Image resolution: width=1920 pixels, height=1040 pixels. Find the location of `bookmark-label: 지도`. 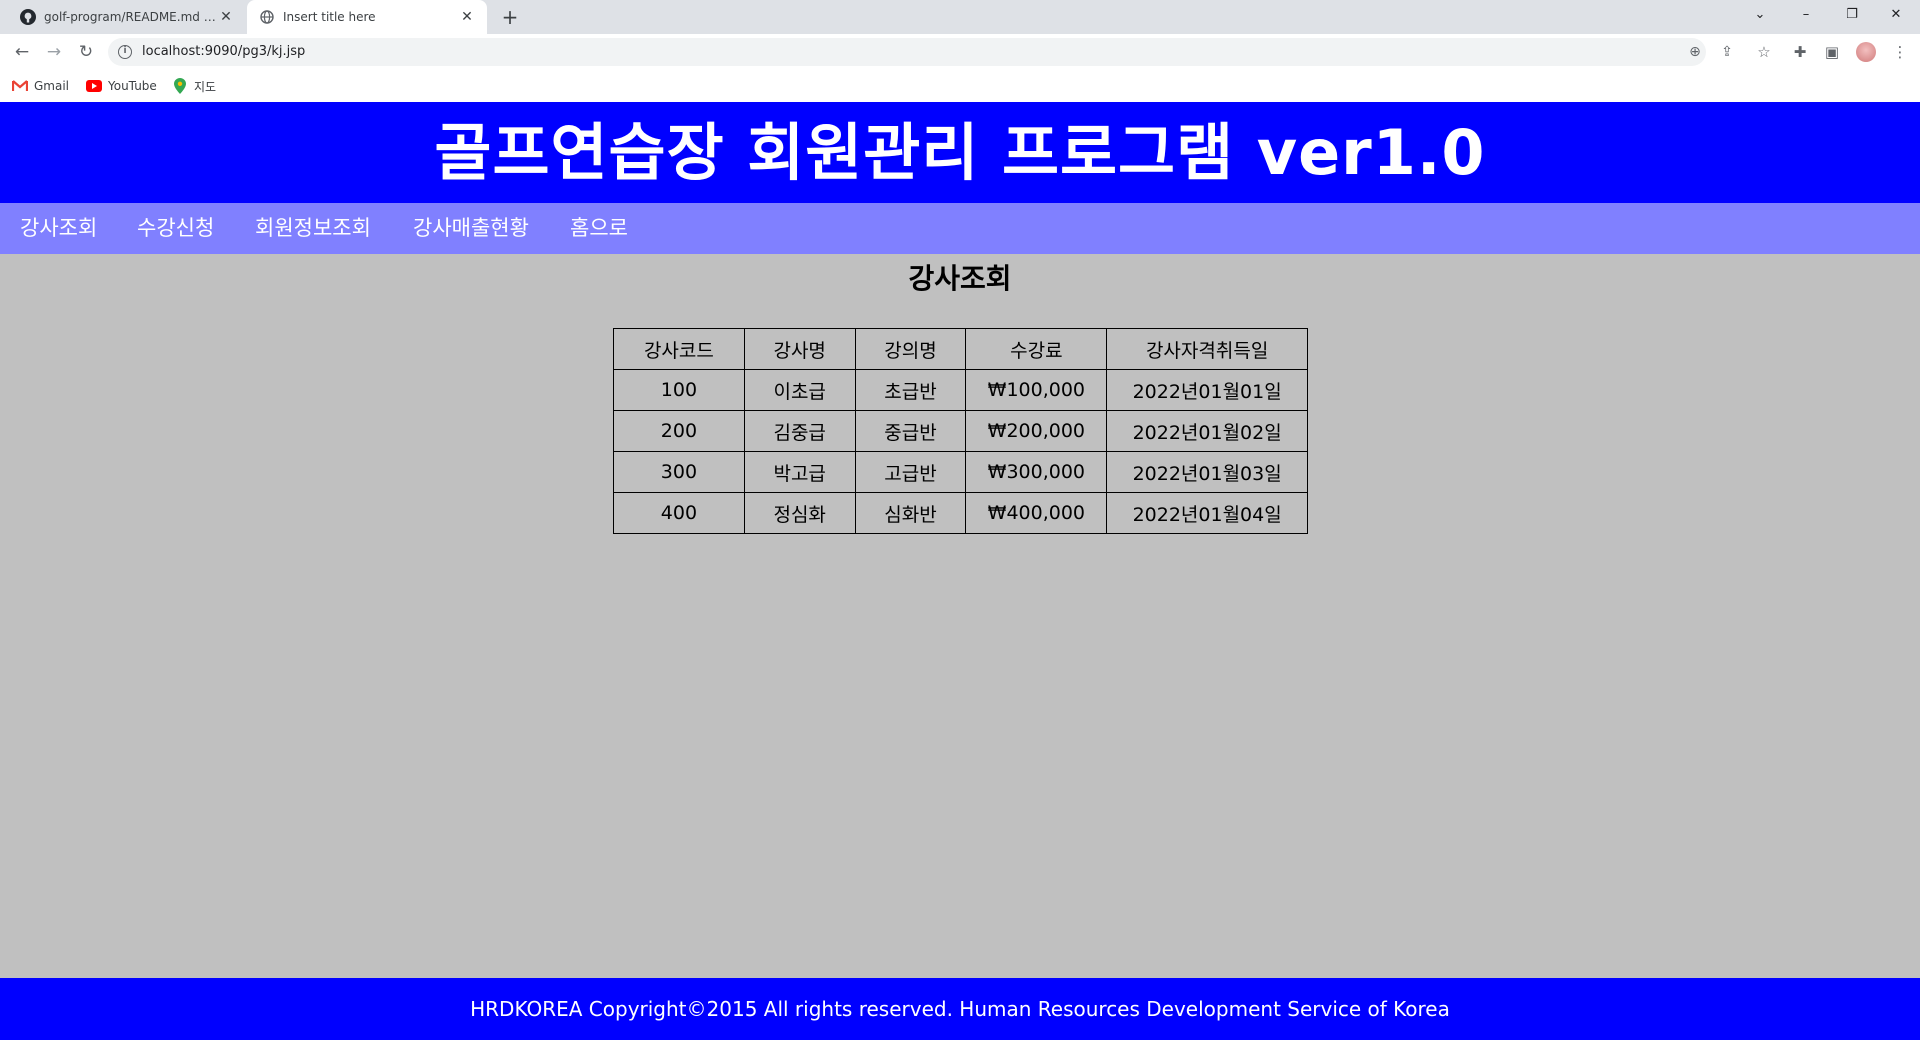

bookmark-label: 지도 is located at coordinates (205, 86).